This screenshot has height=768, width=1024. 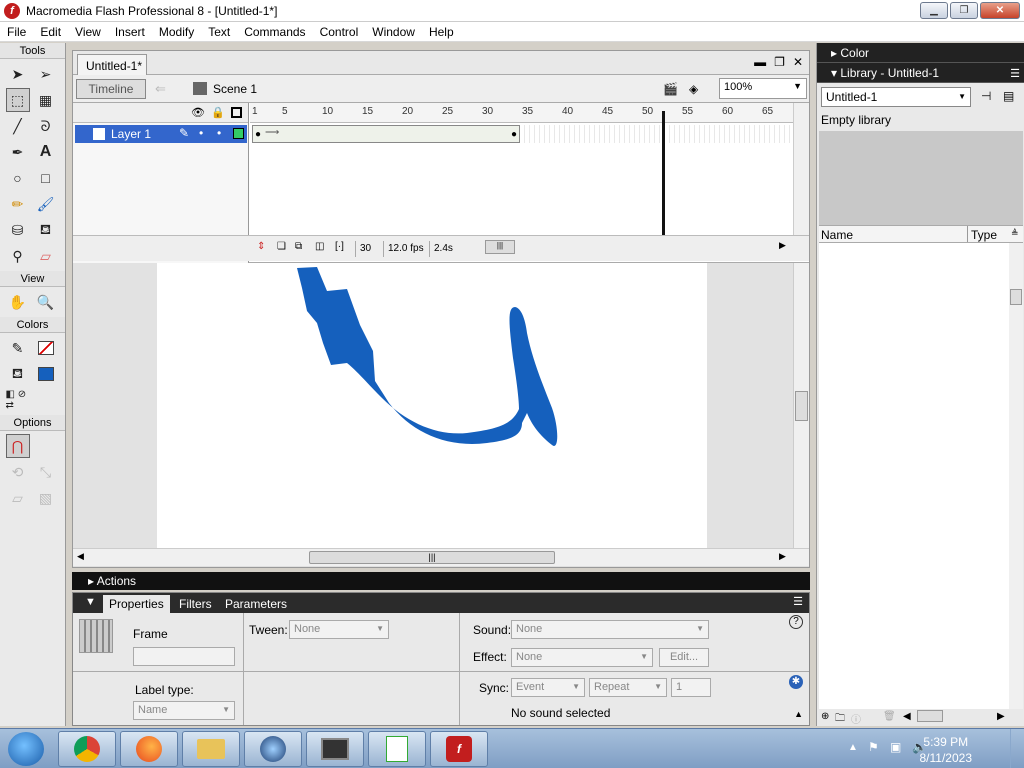 What do you see at coordinates (46, 230) in the screenshot?
I see `paint-bucket-tool-icon: ⛾` at bounding box center [46, 230].